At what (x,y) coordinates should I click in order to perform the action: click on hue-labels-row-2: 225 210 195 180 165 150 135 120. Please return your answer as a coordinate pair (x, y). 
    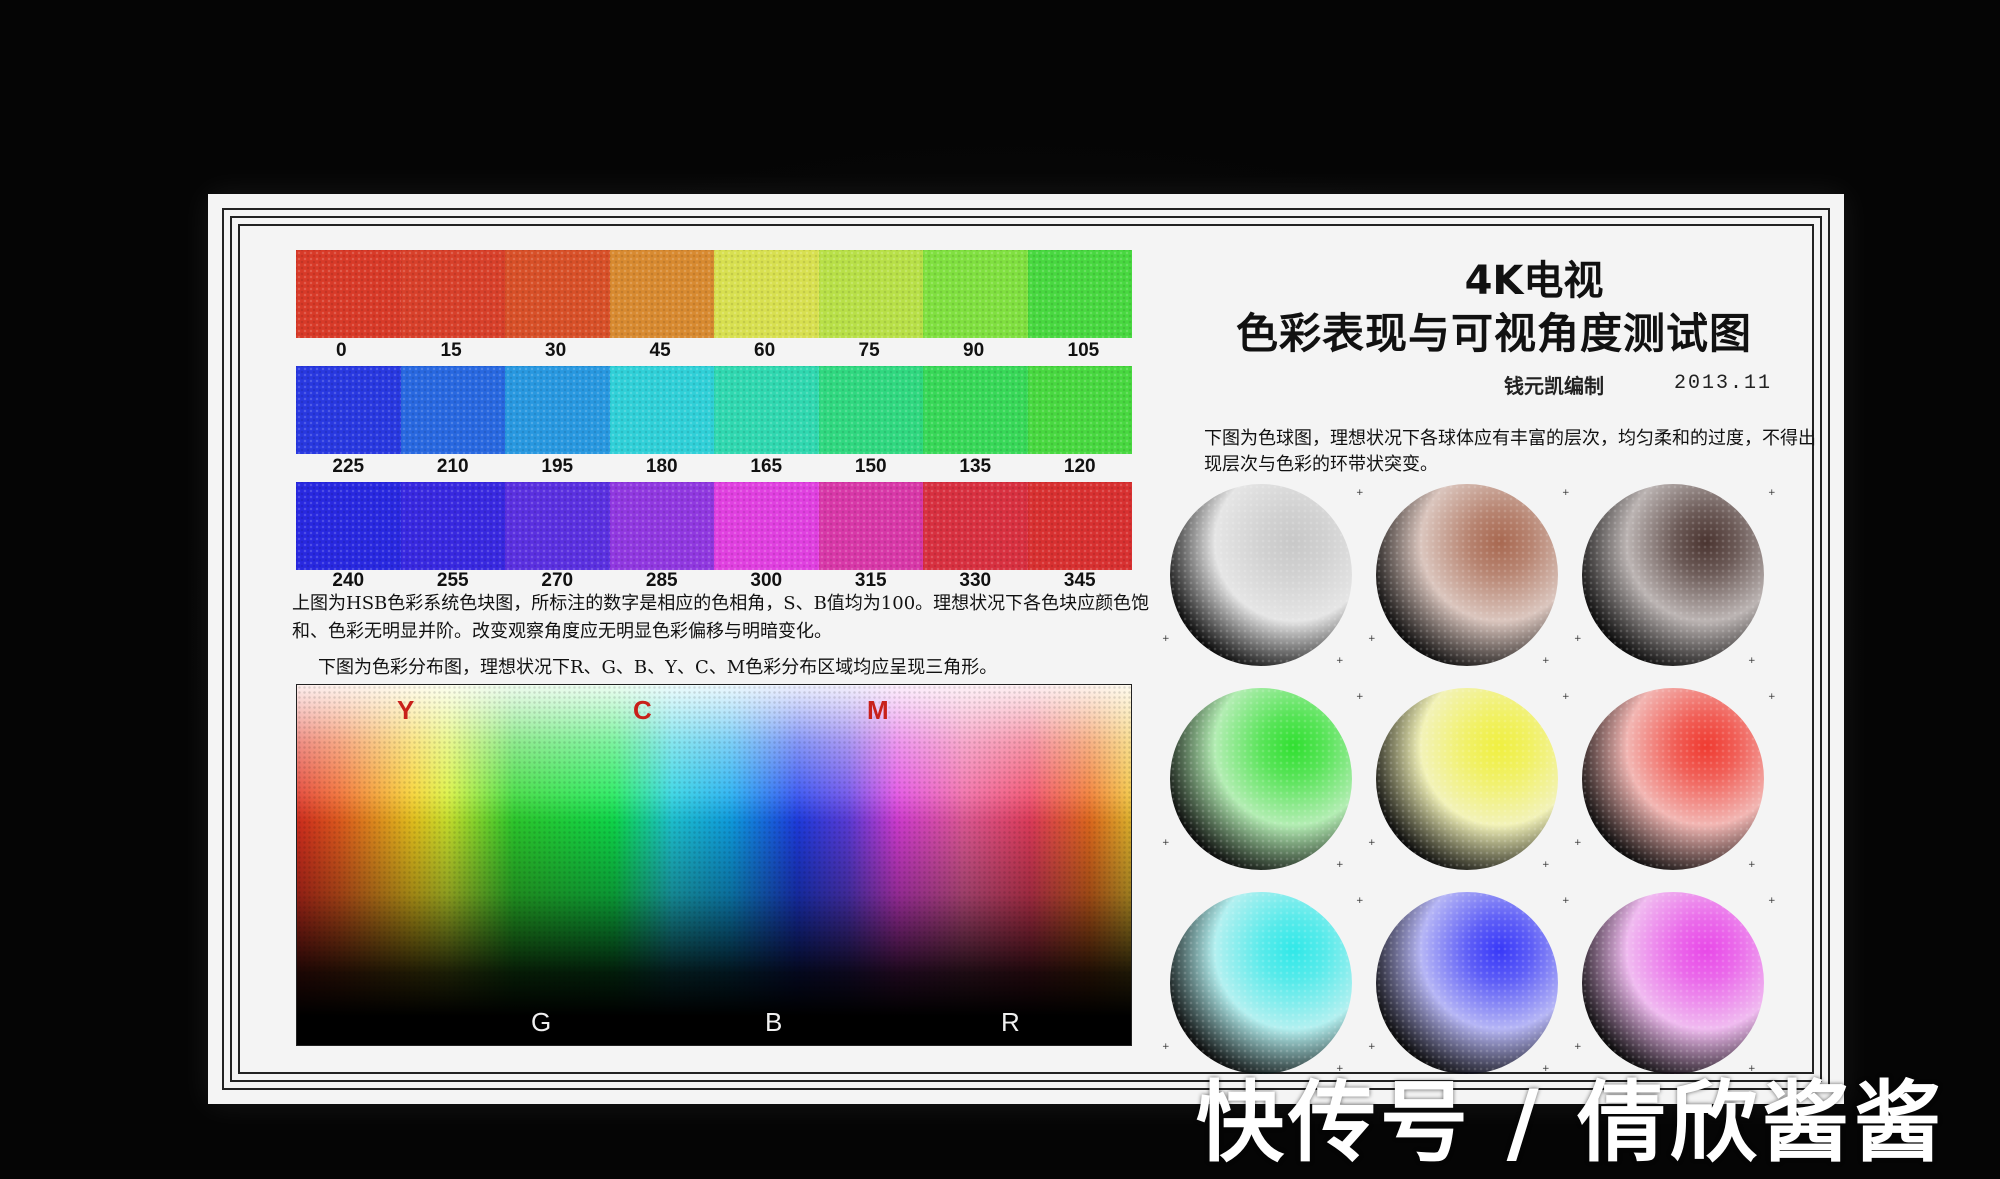
    Looking at the image, I should click on (714, 468).